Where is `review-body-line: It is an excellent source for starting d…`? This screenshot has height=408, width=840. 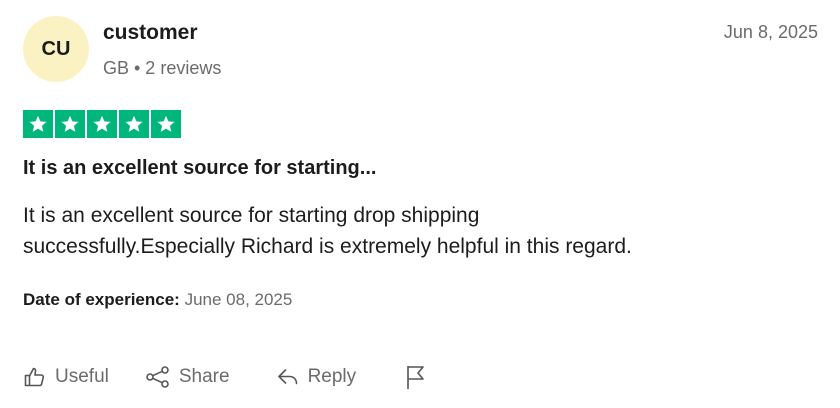
review-body-line: It is an excellent source for starting d… is located at coordinates (251, 215).